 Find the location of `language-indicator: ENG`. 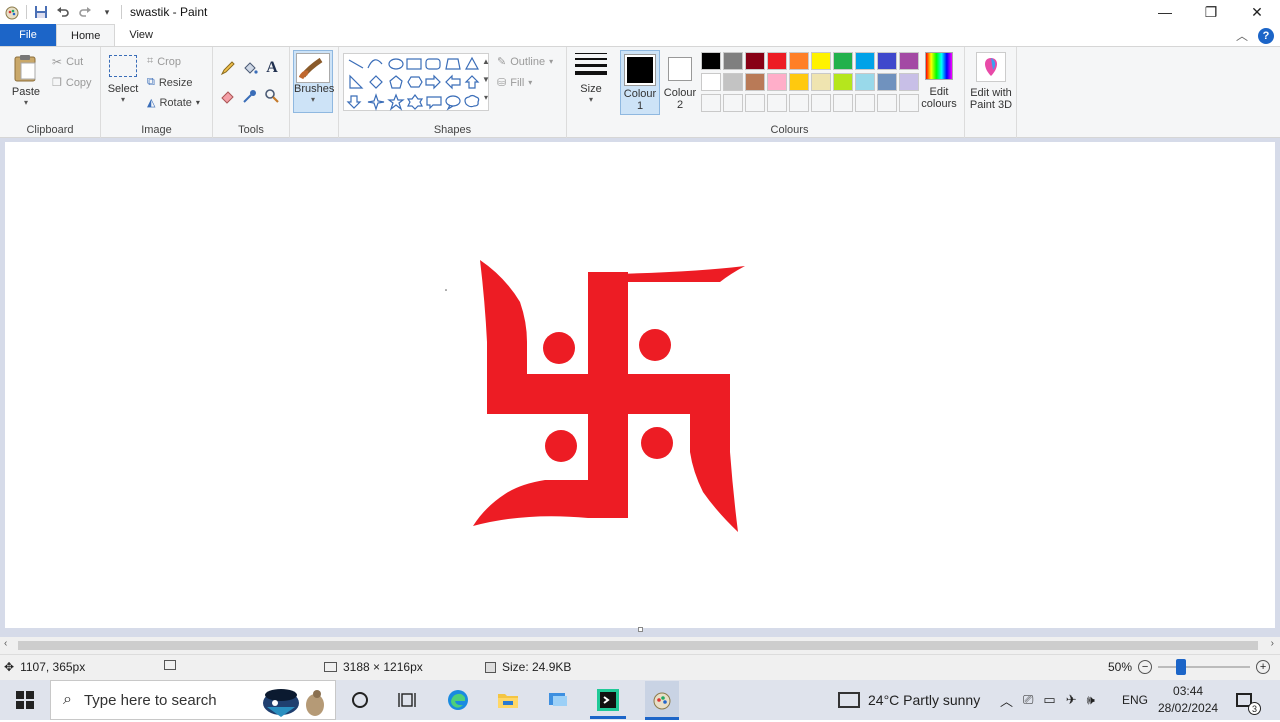

language-indicator: ENG is located at coordinates (1135, 700).